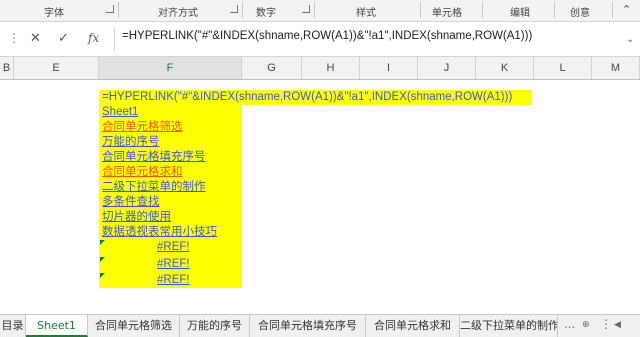 This screenshot has width=640, height=337. Describe the element at coordinates (136, 217) in the screenshot. I see `sheet-link: 切片器的使用` at that location.